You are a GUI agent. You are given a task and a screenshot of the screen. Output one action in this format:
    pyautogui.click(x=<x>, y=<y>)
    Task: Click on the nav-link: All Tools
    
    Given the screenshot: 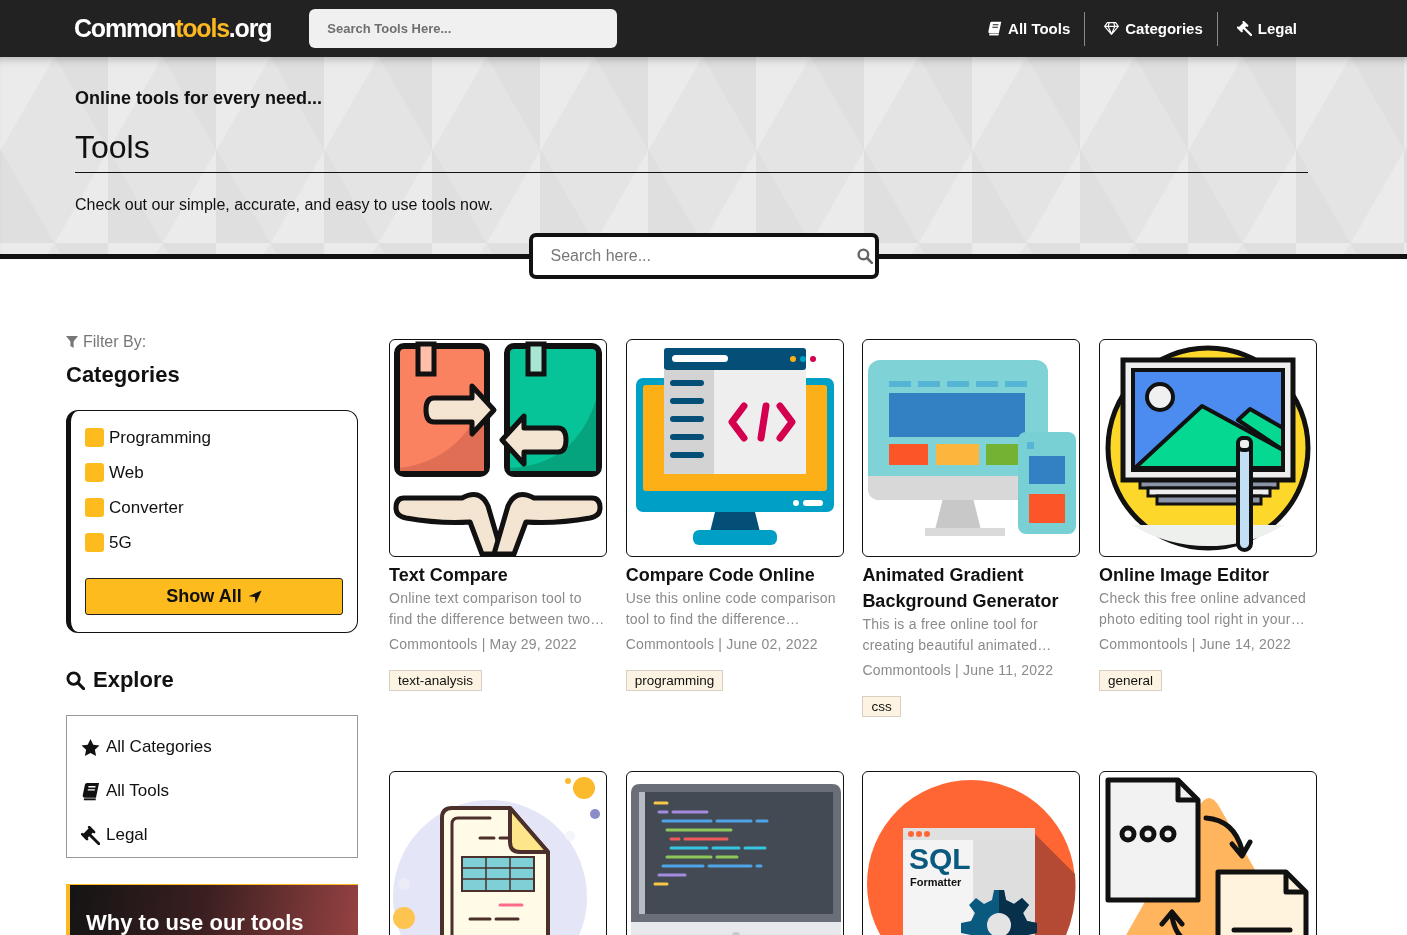 What is the action you would take?
    pyautogui.click(x=1029, y=28)
    